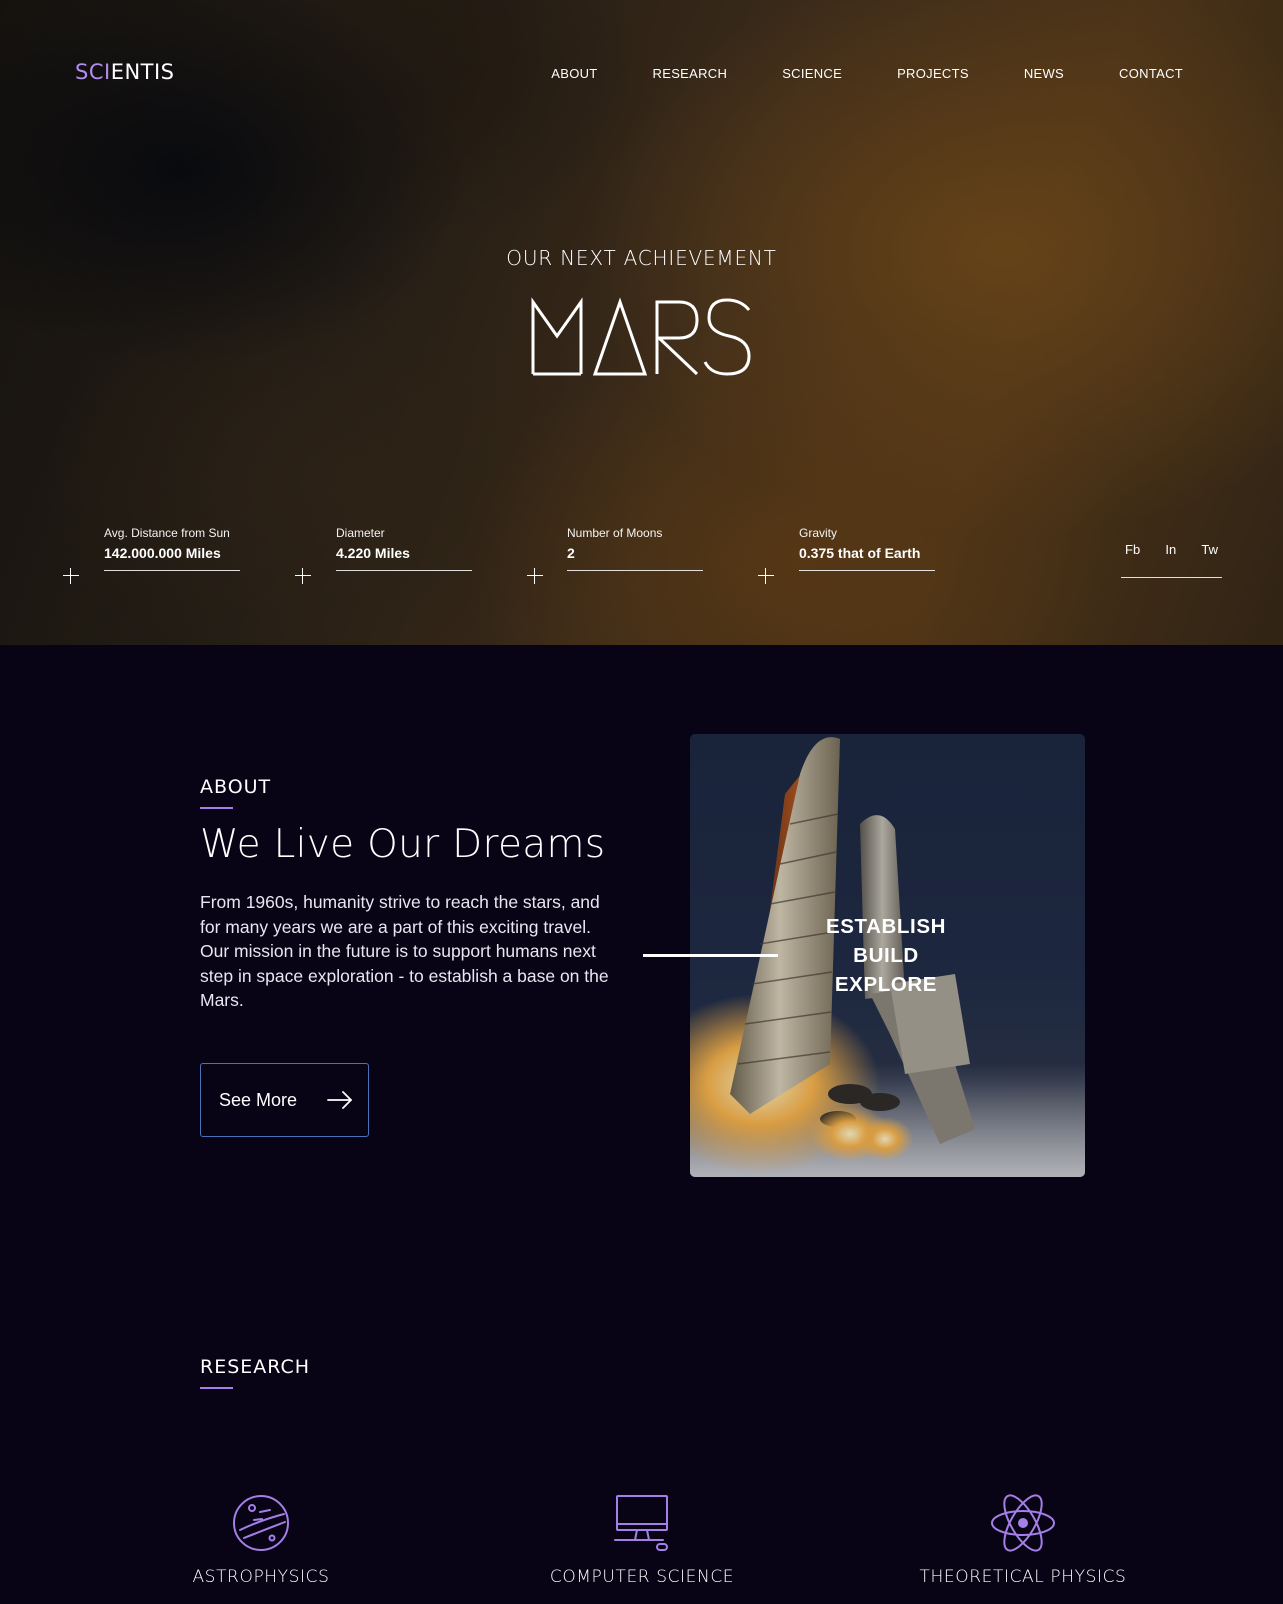 This screenshot has width=1283, height=1604. I want to click on stat-diameter: Diameter 4.220 Miles, so click(404, 548).